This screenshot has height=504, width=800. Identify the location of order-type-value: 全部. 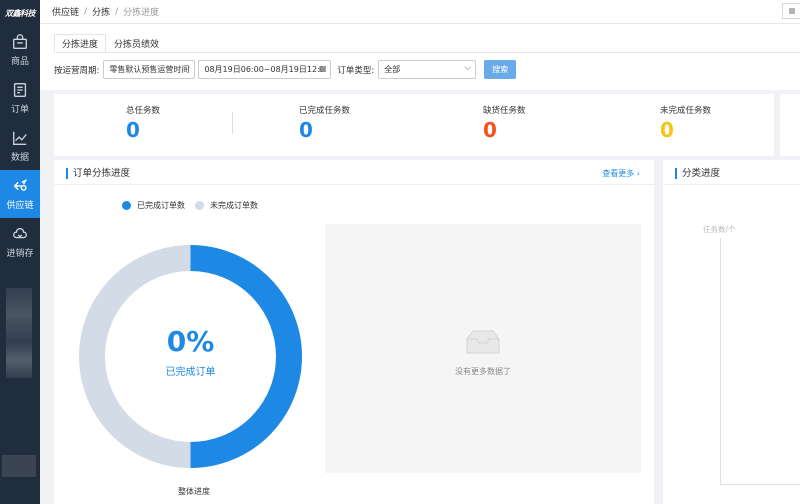
(392, 69).